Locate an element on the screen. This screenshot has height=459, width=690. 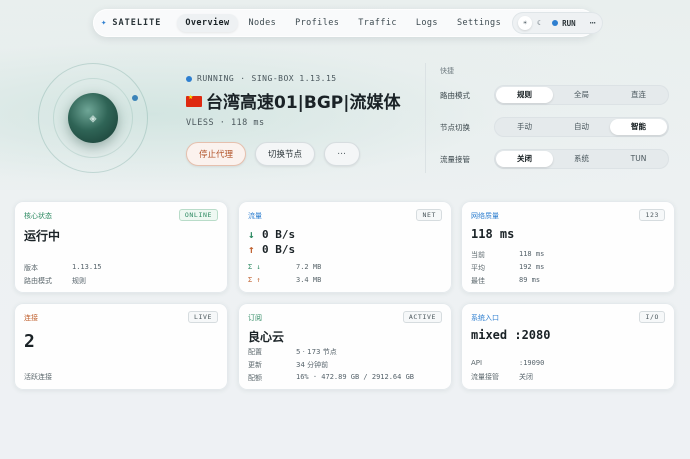
kv-key: 路由模式 is located at coordinates (38, 281).